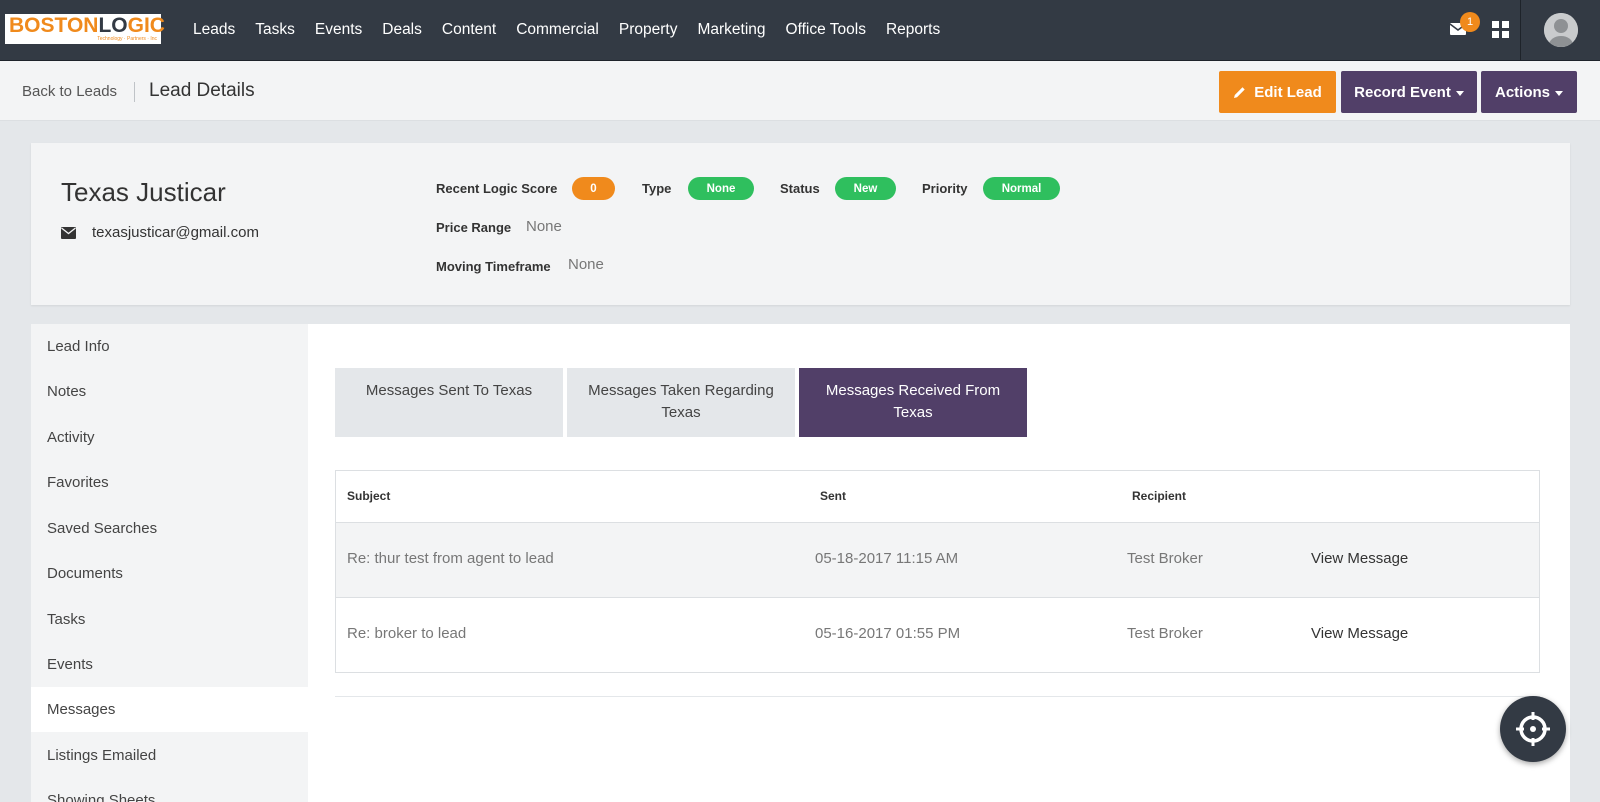 The width and height of the screenshot is (1600, 802). What do you see at coordinates (202, 90) in the screenshot?
I see `page-title: Lead Details` at bounding box center [202, 90].